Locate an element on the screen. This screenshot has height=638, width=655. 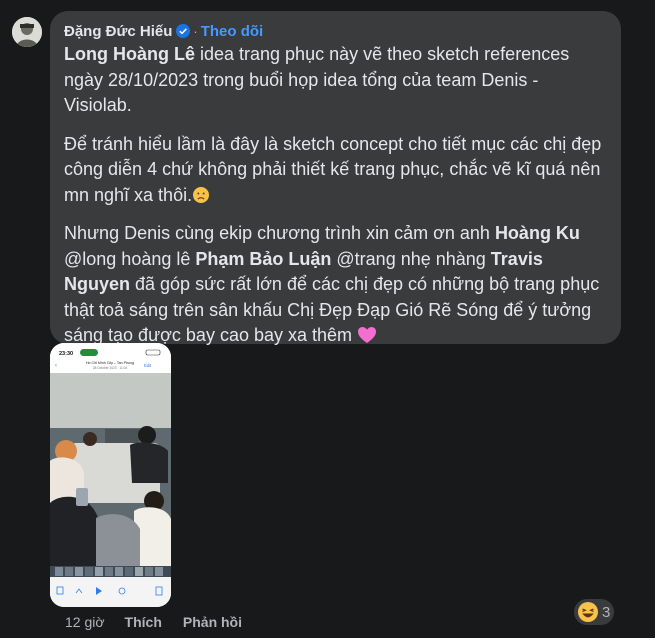
photo-date: 28 October 2023 · 11:04 is located at coordinates (110, 368).